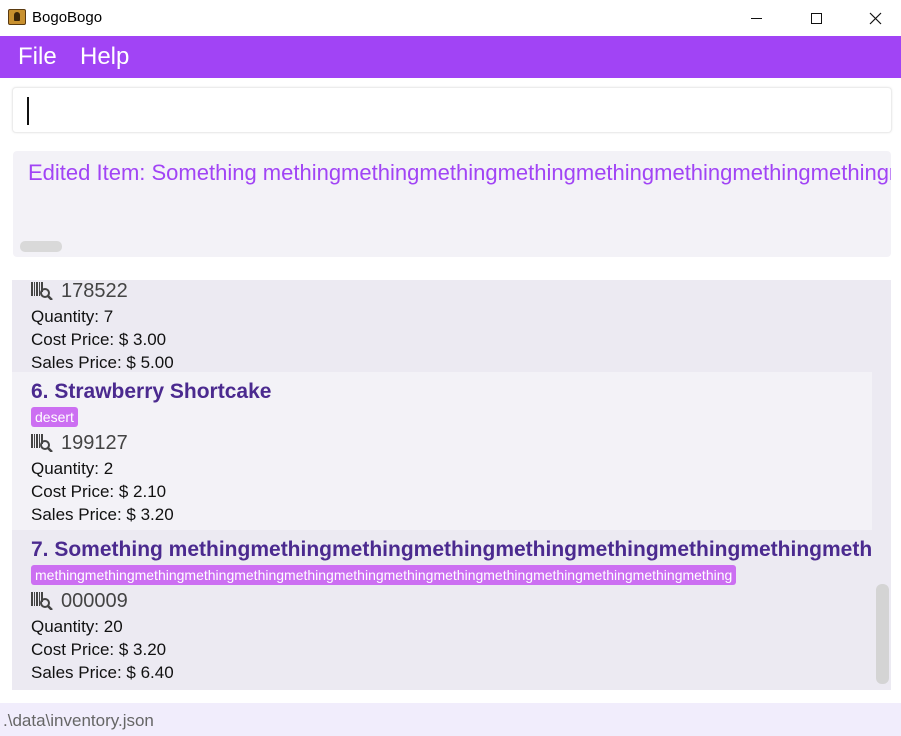  Describe the element at coordinates (78, 720) in the screenshot. I see `file-path-label: .\data\inventory.json` at that location.